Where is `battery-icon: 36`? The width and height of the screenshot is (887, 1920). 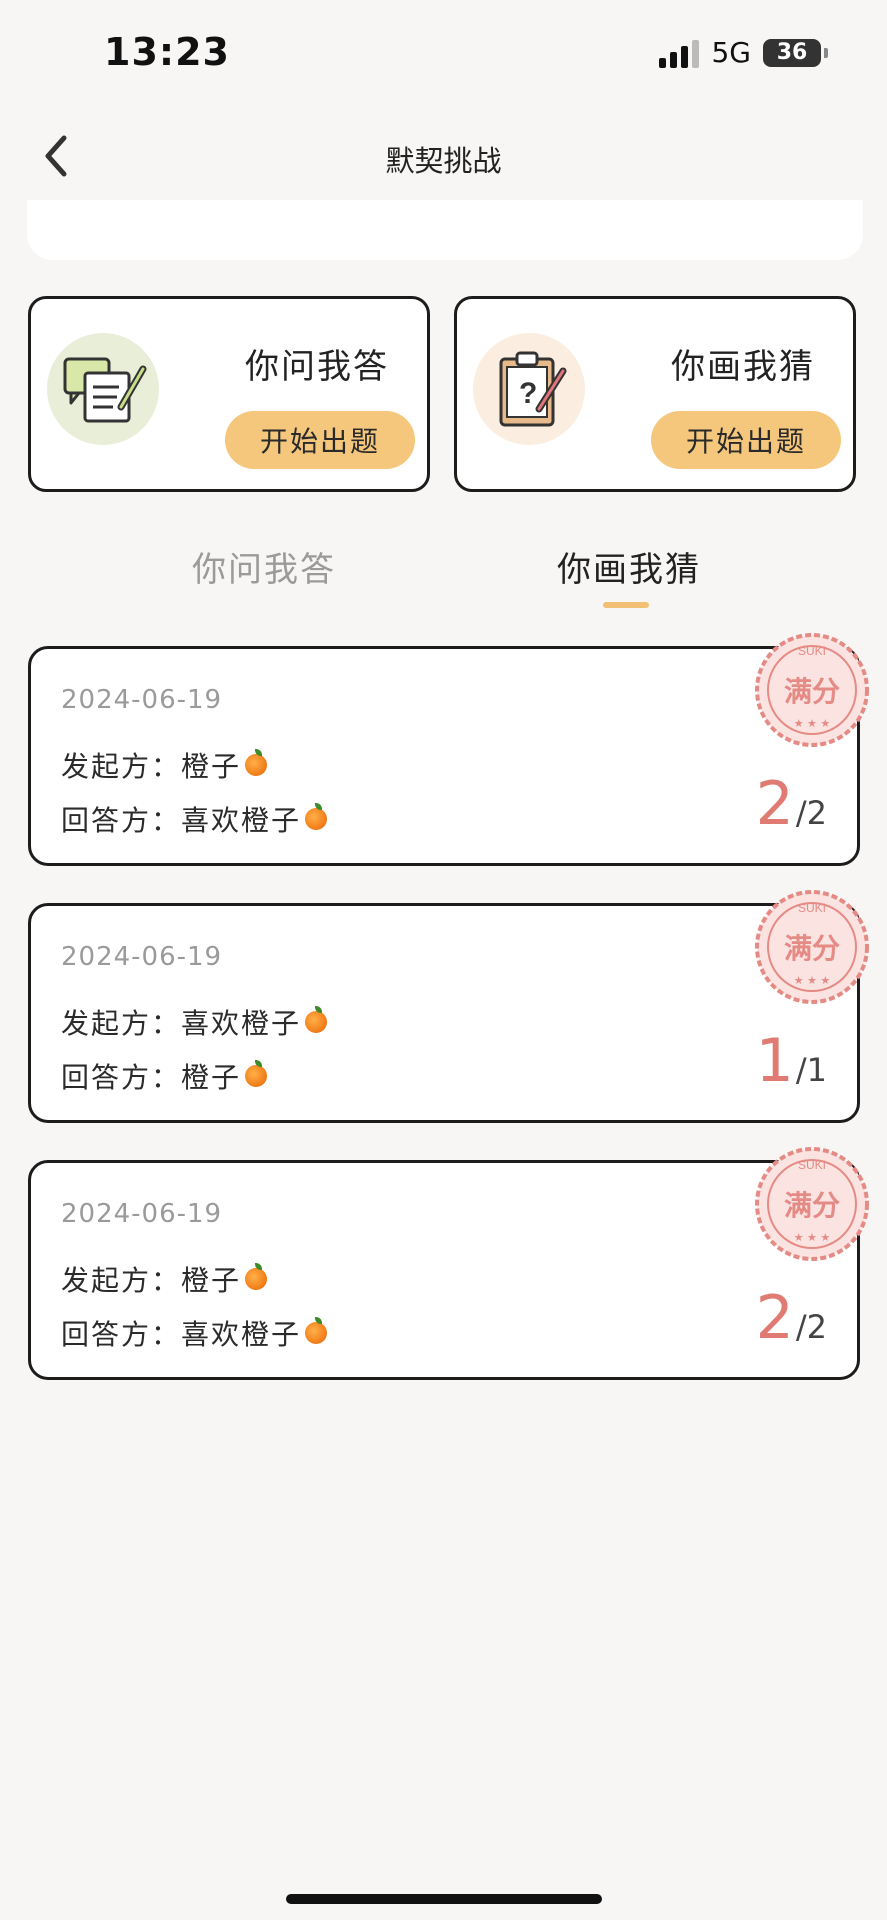 battery-icon: 36 is located at coordinates (795, 52).